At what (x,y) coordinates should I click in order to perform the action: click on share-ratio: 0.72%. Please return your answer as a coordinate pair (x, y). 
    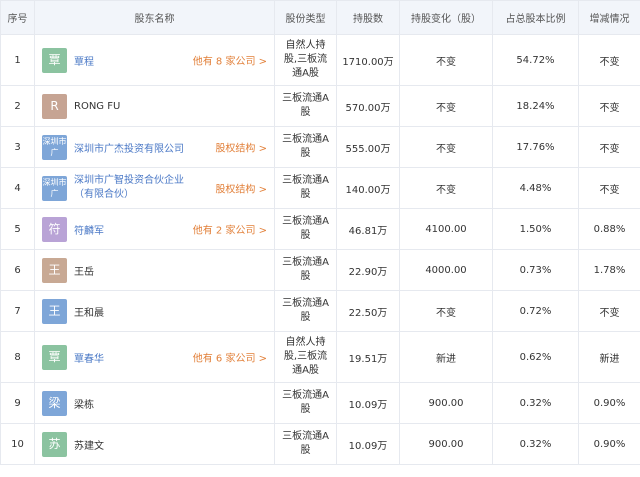
    Looking at the image, I should click on (535, 311).